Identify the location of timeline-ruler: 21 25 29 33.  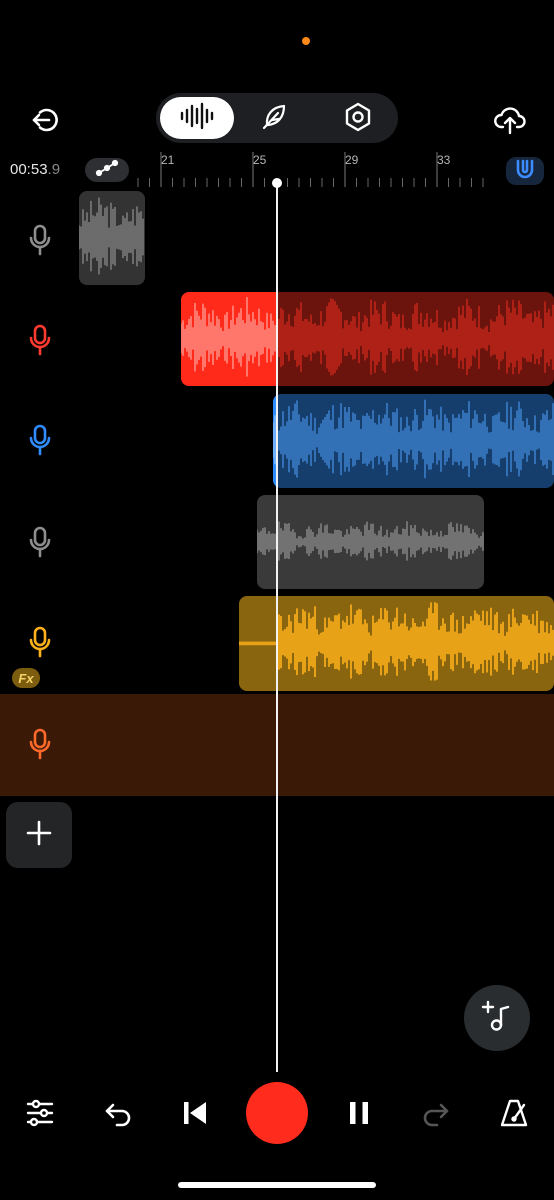
(314, 170).